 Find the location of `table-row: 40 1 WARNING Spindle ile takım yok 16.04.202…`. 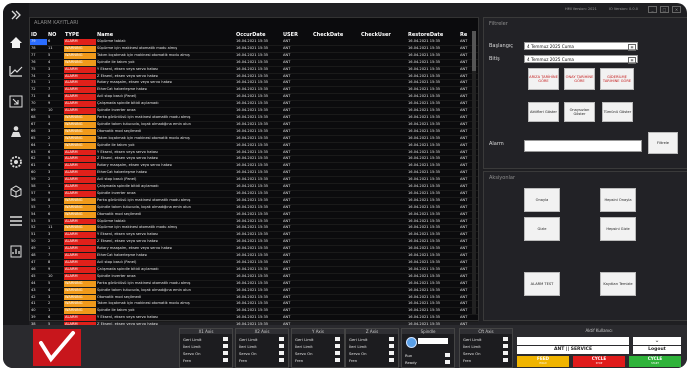

table-row: 40 1 WARNING Spindle ile takım yok 16.04.202… is located at coordinates (254, 311).